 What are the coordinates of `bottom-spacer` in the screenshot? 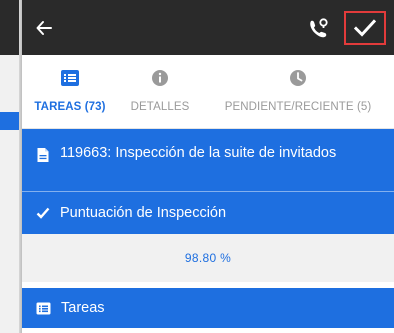 It's located at (208, 330).